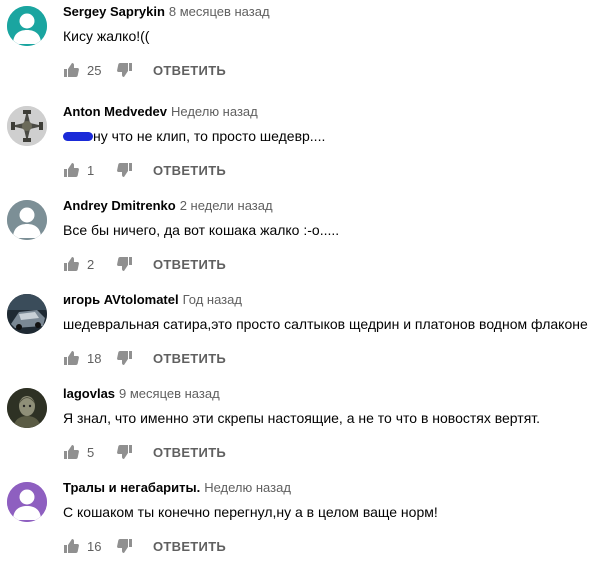  I want to click on character-portrait-icon, so click(27, 408).